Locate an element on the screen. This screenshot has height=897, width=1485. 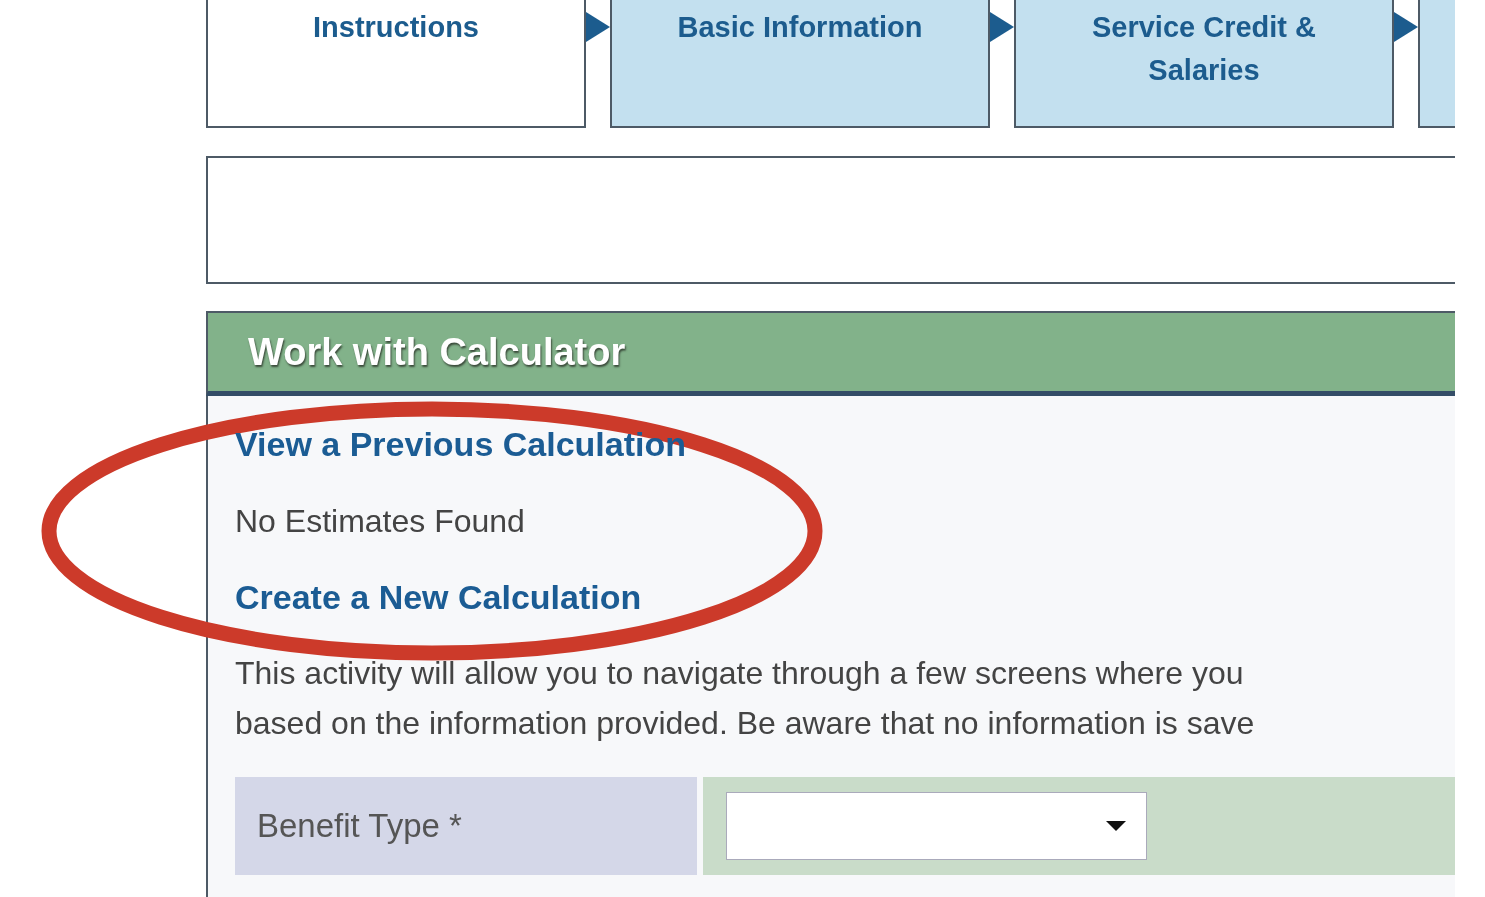
new-calculation-link: Create a New Calculation is located at coordinates (438, 597).